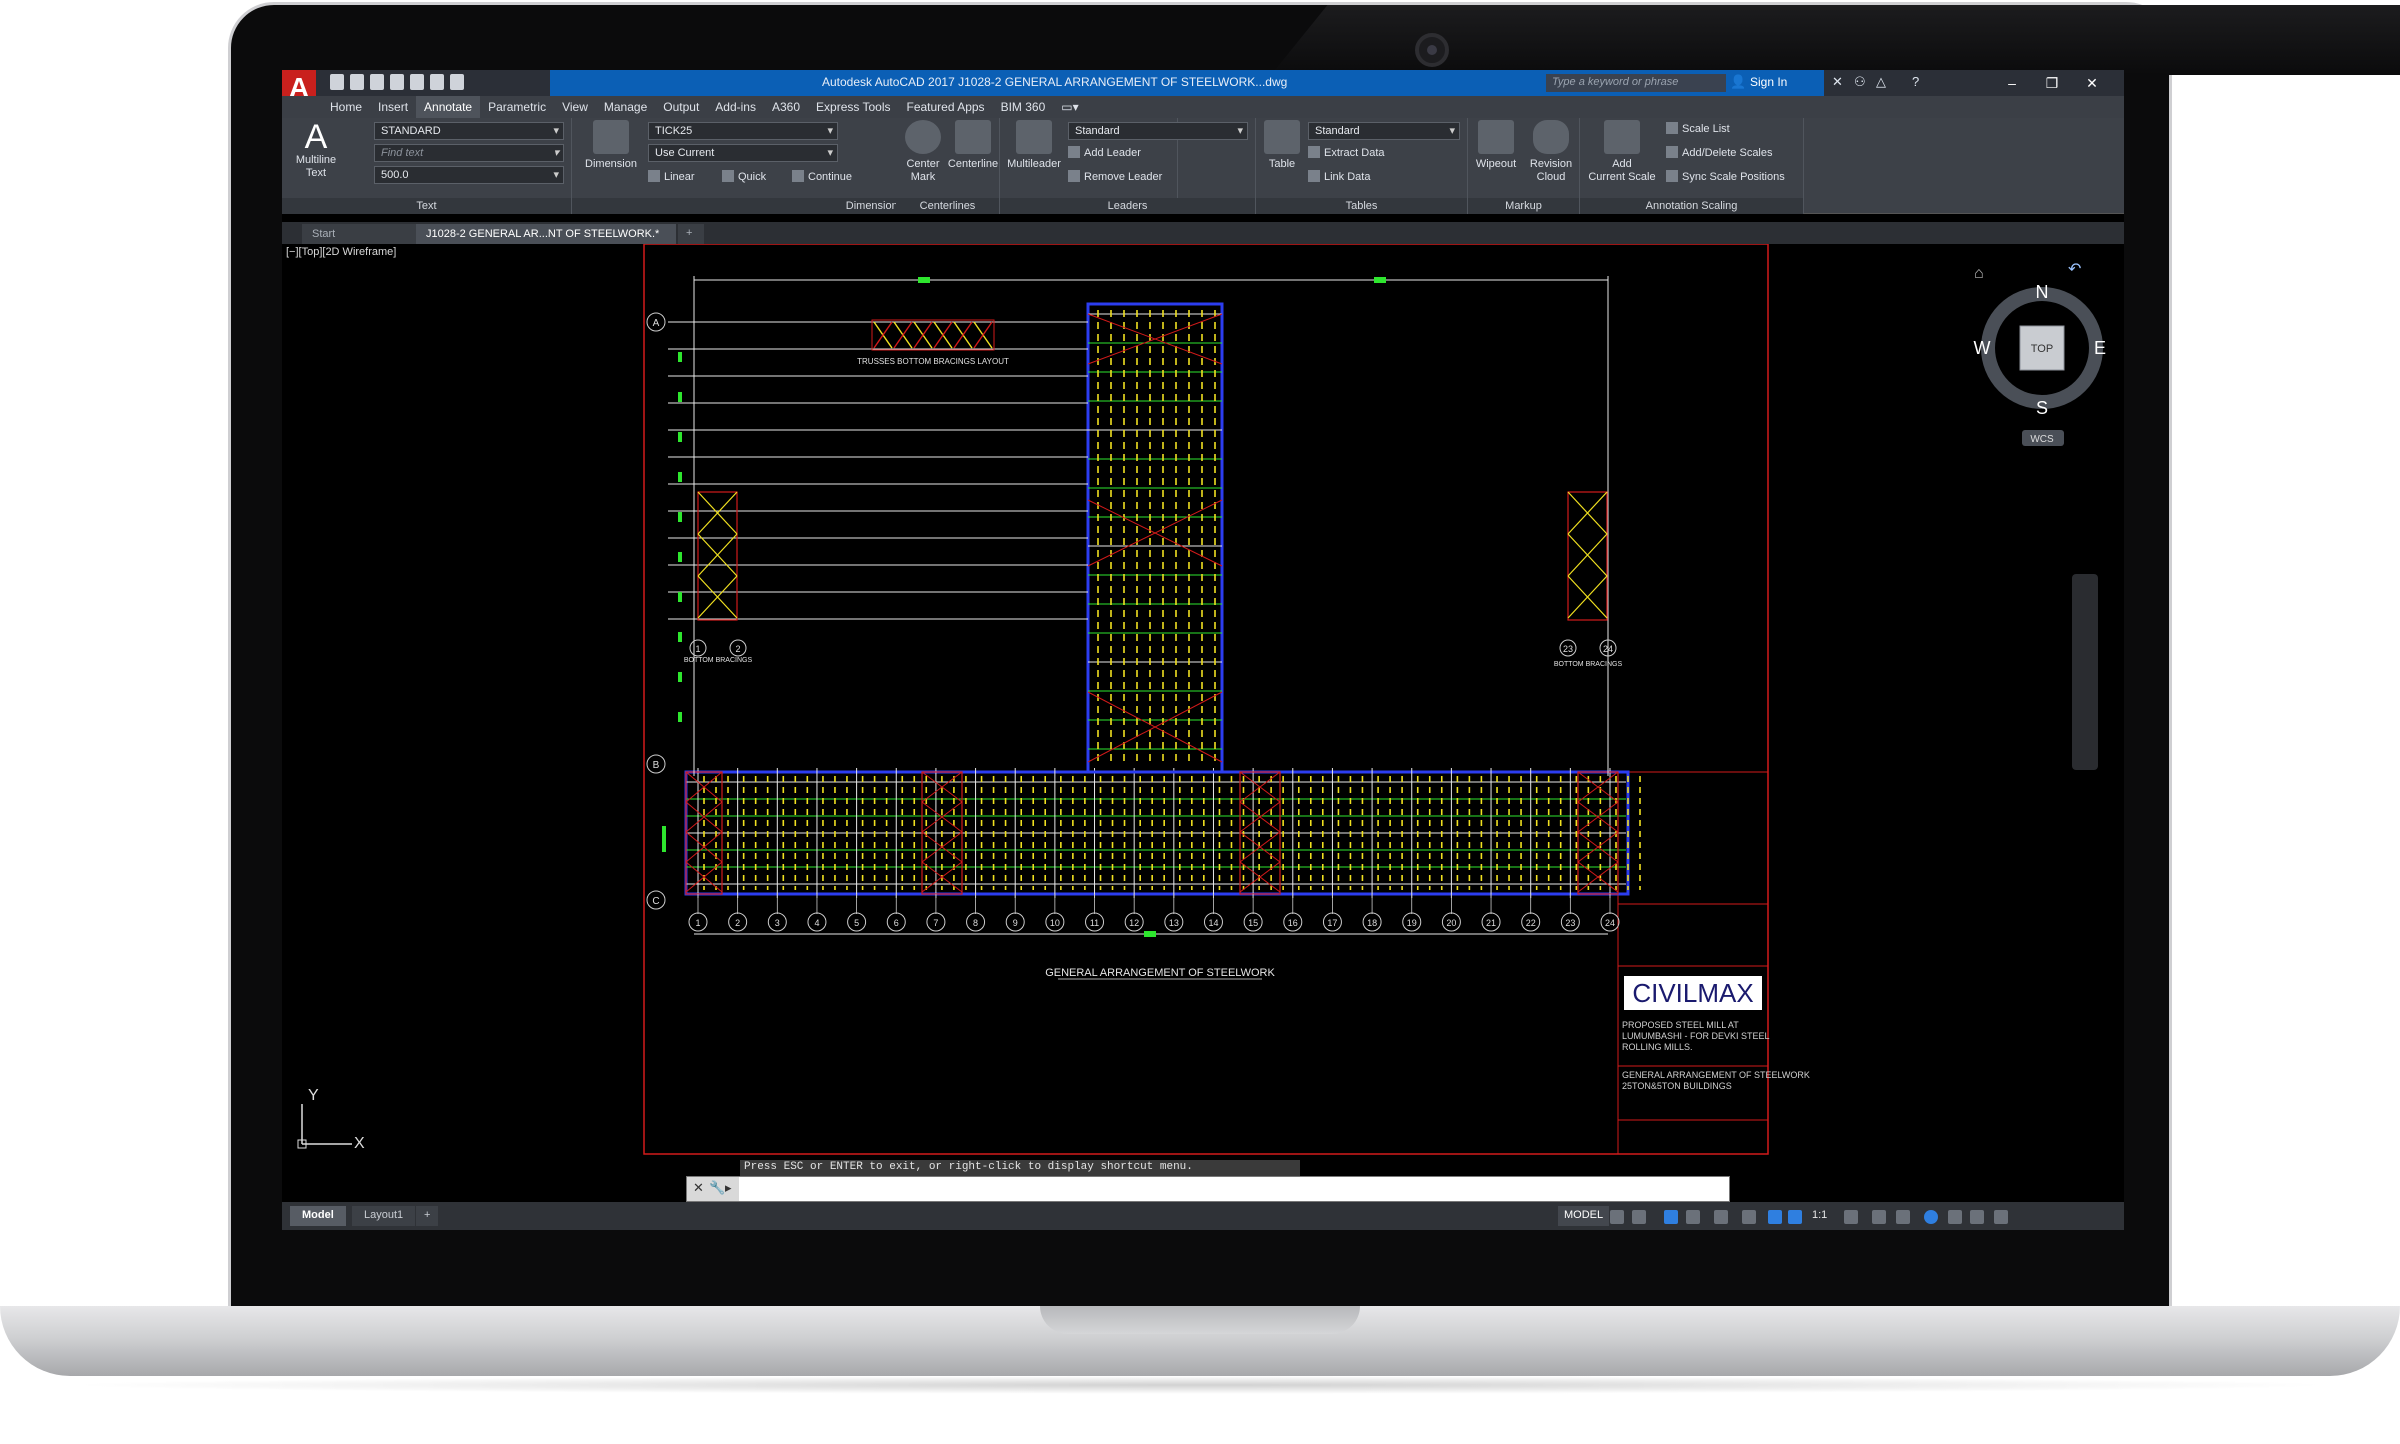 The width and height of the screenshot is (2400, 1444). Describe the element at coordinates (717, 1188) in the screenshot. I see `customize-icon: 🔧` at that location.